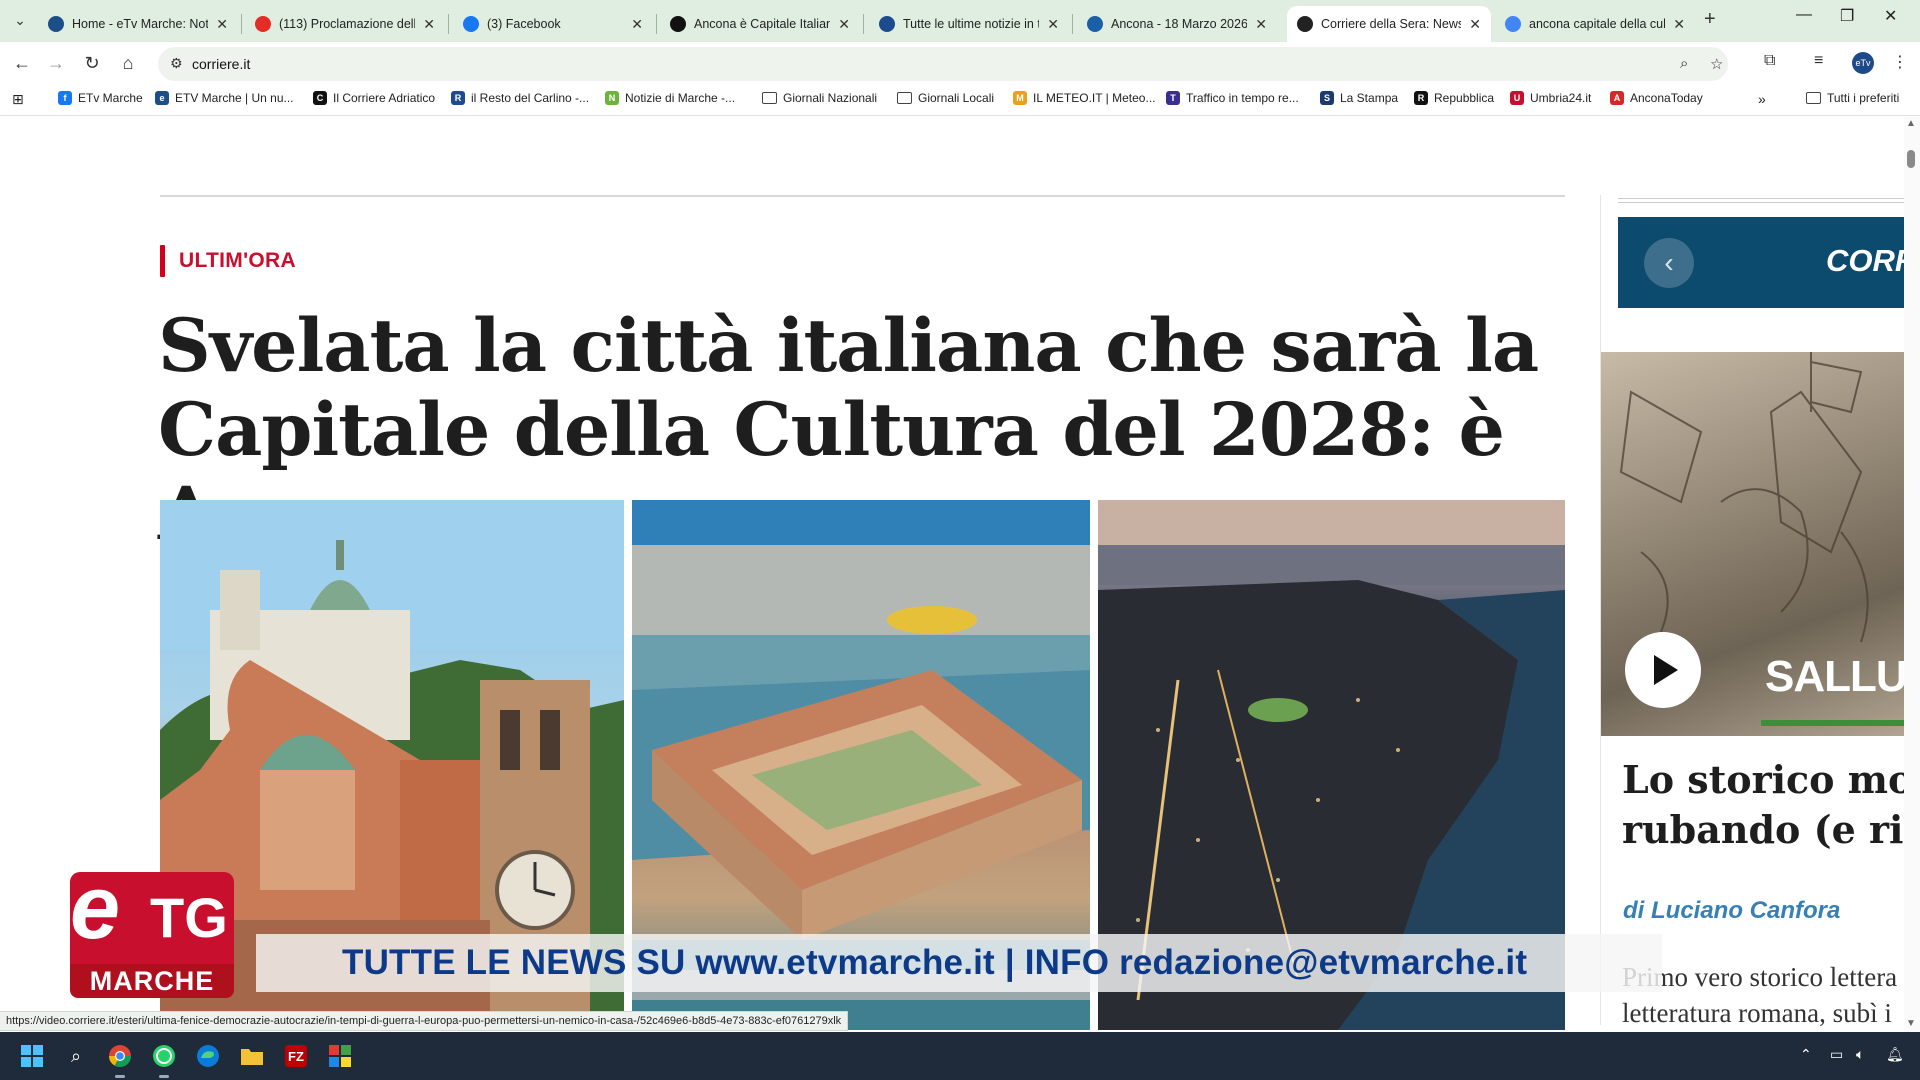 This screenshot has width=1920, height=1080. Describe the element at coordinates (1860, 1054) in the screenshot. I see `volume-icon: 🔈︎` at that location.